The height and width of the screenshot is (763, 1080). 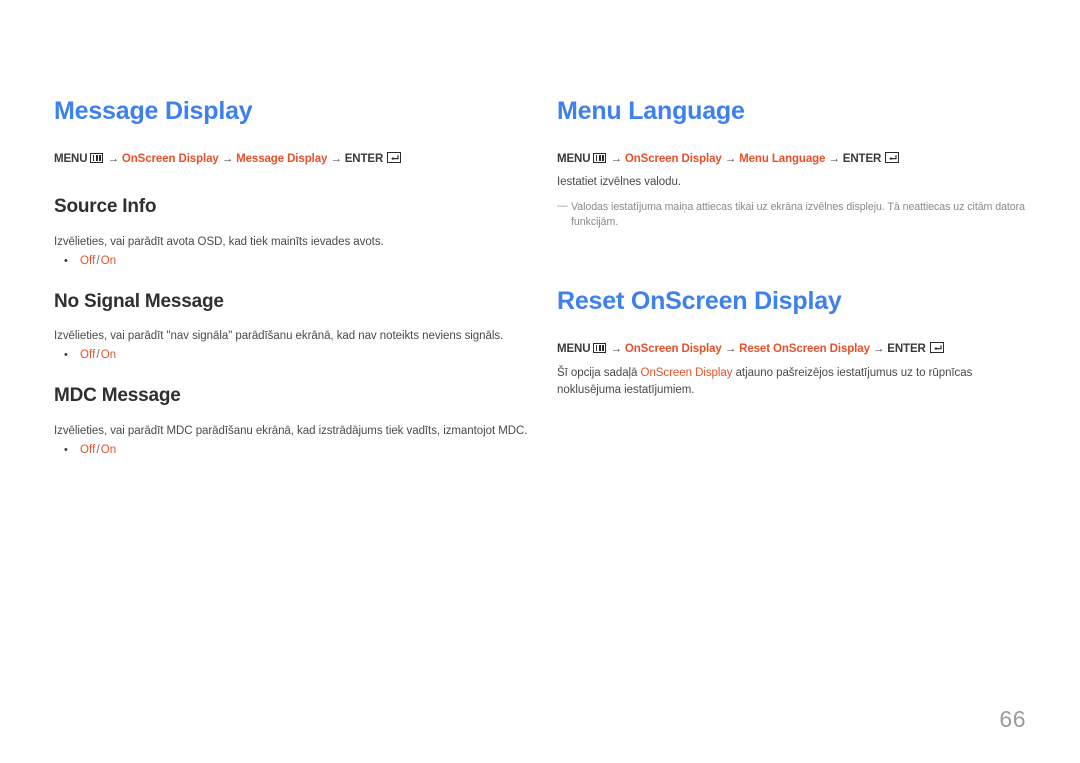 What do you see at coordinates (619, 182) in the screenshot?
I see `menu-language-description: Iestatiet izvēlnes valodu.` at bounding box center [619, 182].